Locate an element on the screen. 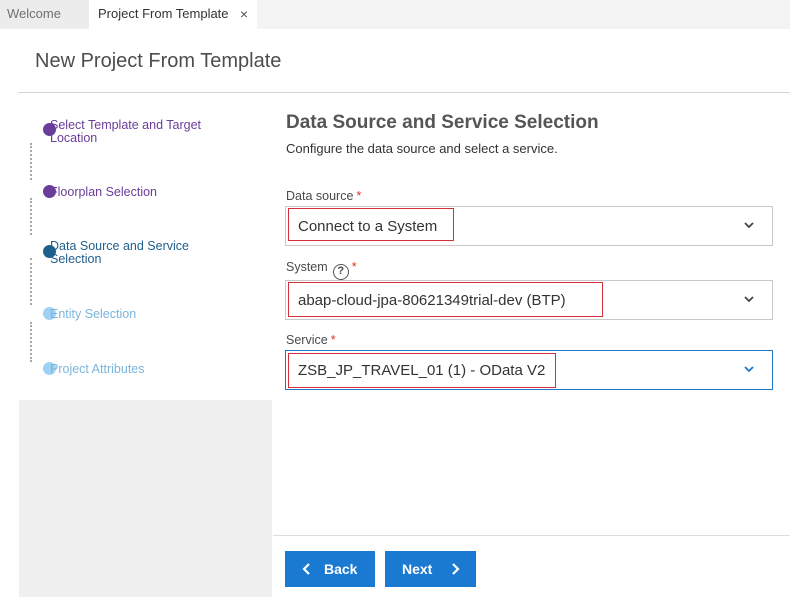 The height and width of the screenshot is (598, 790). chevron-right-icon is located at coordinates (456, 569).